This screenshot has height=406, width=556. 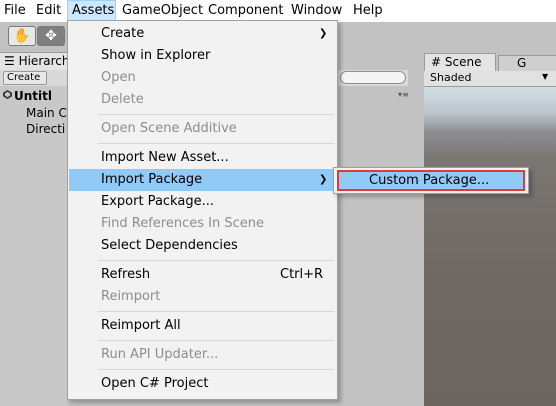 What do you see at coordinates (15, 11) in the screenshot?
I see `menu-file: File` at bounding box center [15, 11].